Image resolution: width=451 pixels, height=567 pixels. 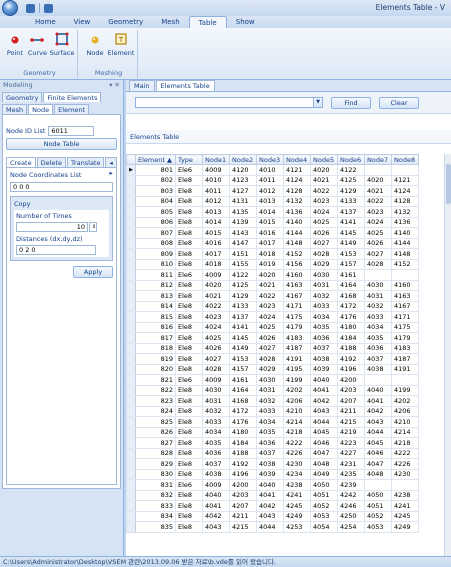 What do you see at coordinates (216, 369) in the screenshot?
I see `table-cell: 4028` at bounding box center [216, 369].